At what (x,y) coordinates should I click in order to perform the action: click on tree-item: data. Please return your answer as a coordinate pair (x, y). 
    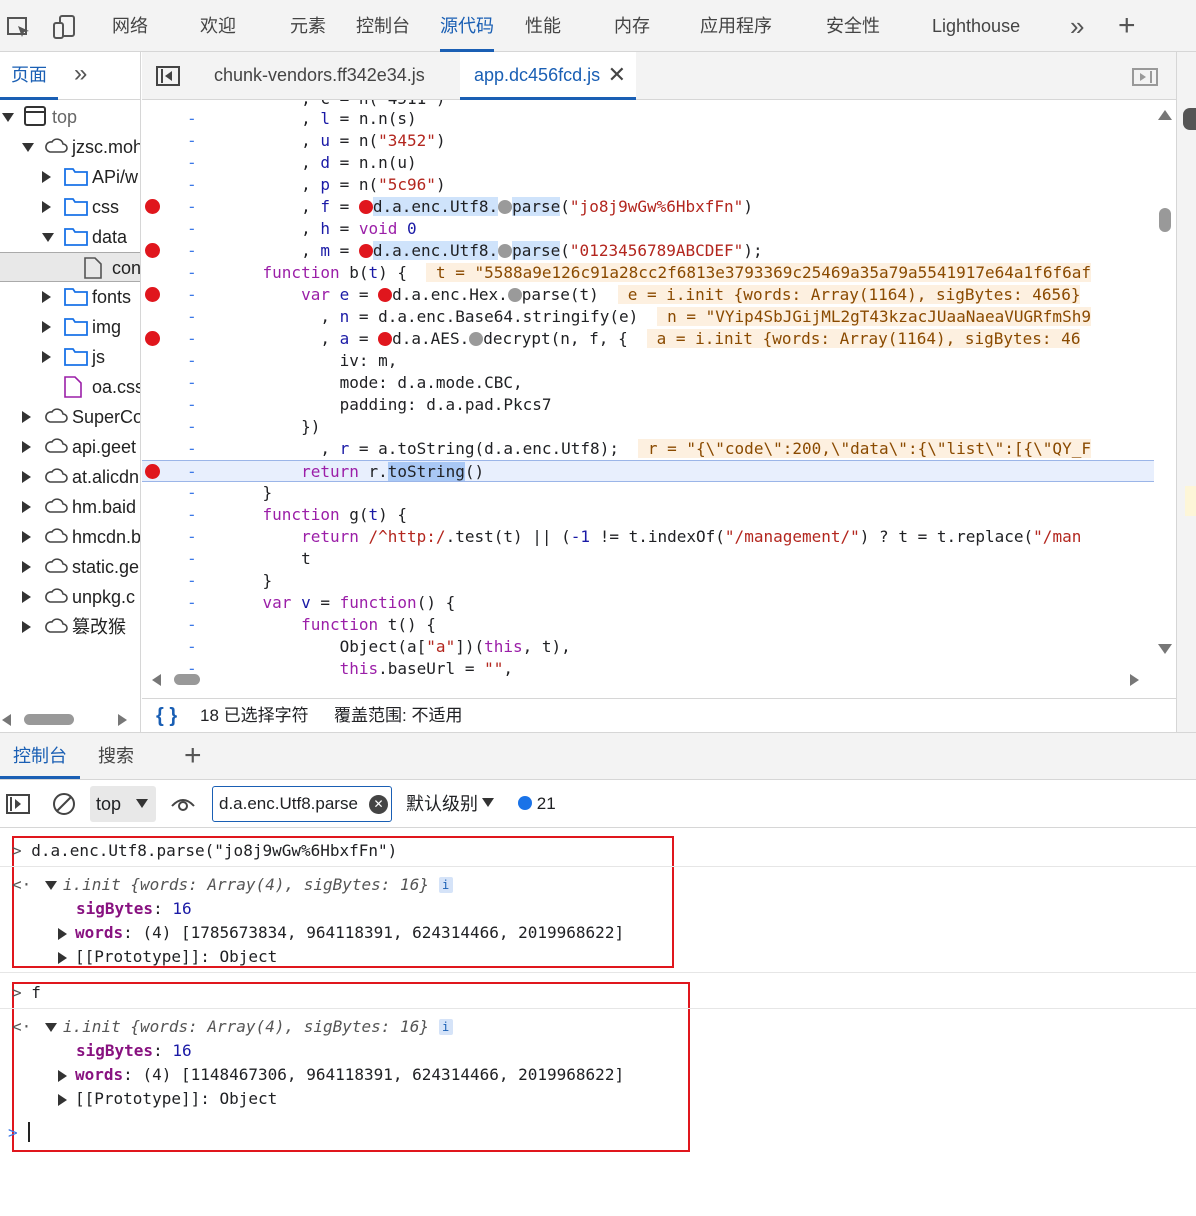
    Looking at the image, I should click on (70, 237).